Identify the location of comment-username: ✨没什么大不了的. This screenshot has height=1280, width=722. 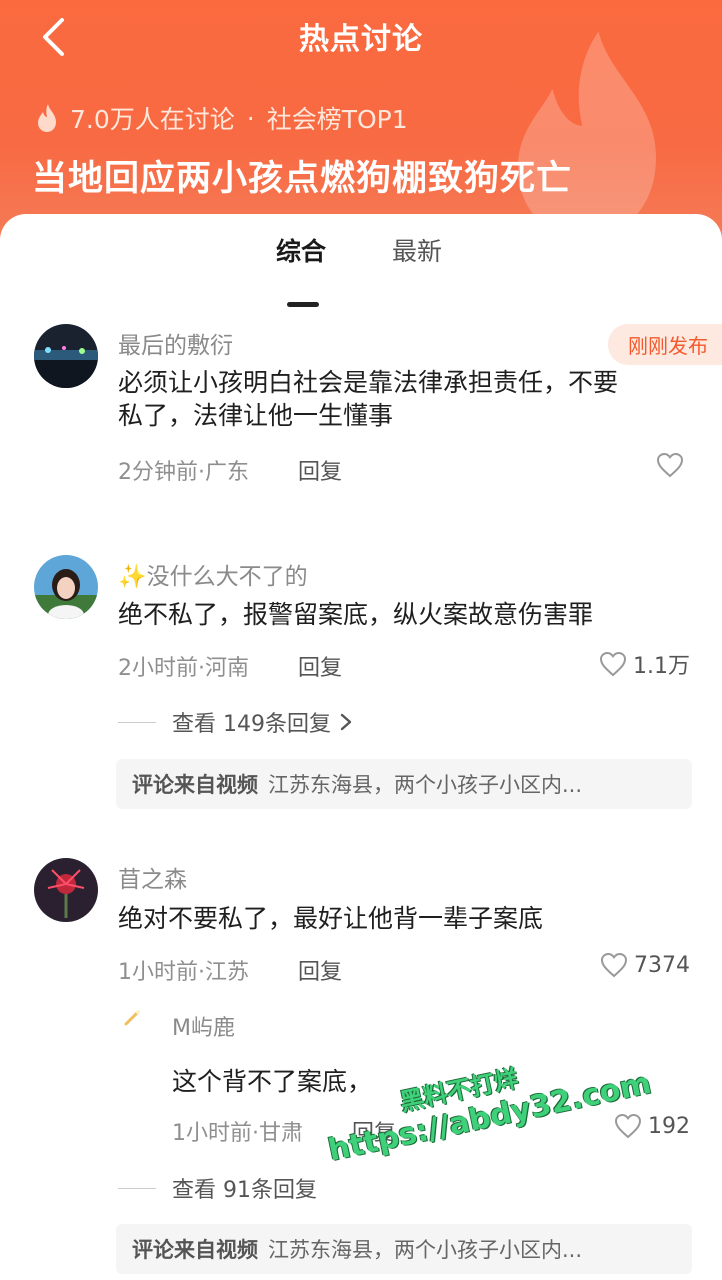
(213, 574).